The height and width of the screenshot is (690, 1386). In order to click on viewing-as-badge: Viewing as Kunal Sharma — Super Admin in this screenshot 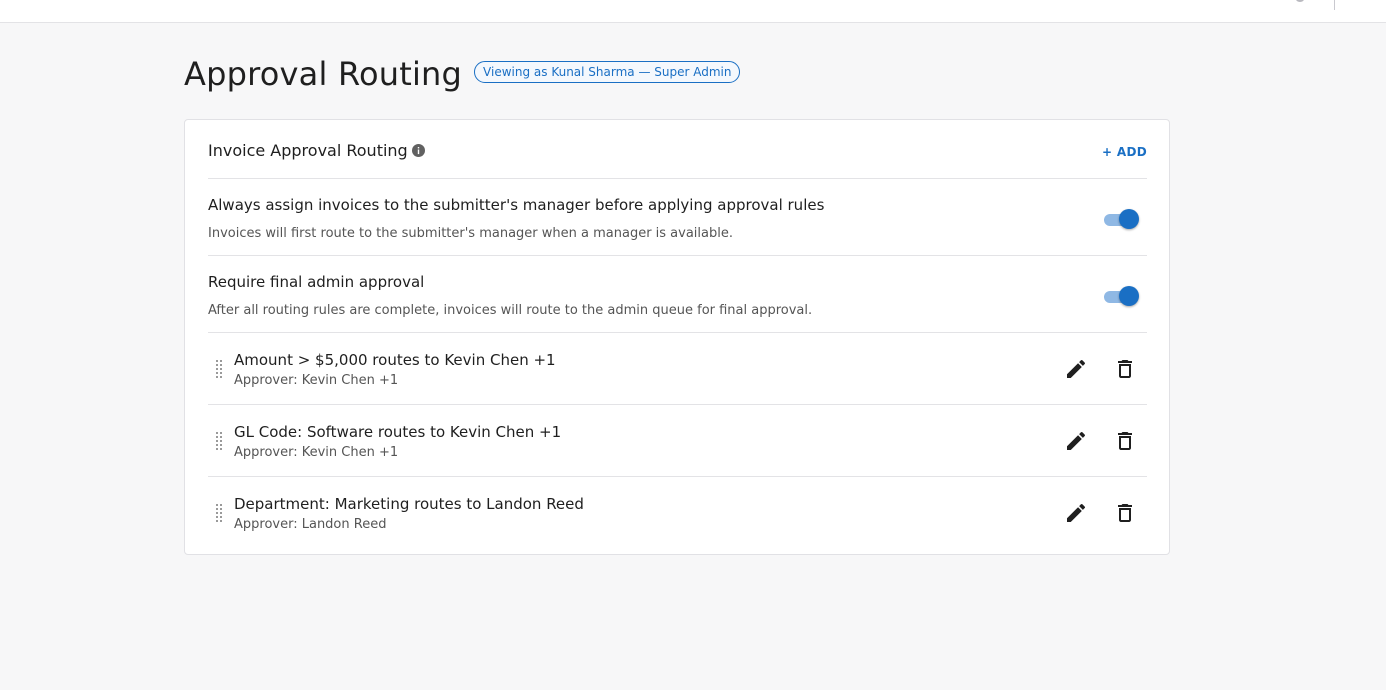, I will do `click(607, 72)`.